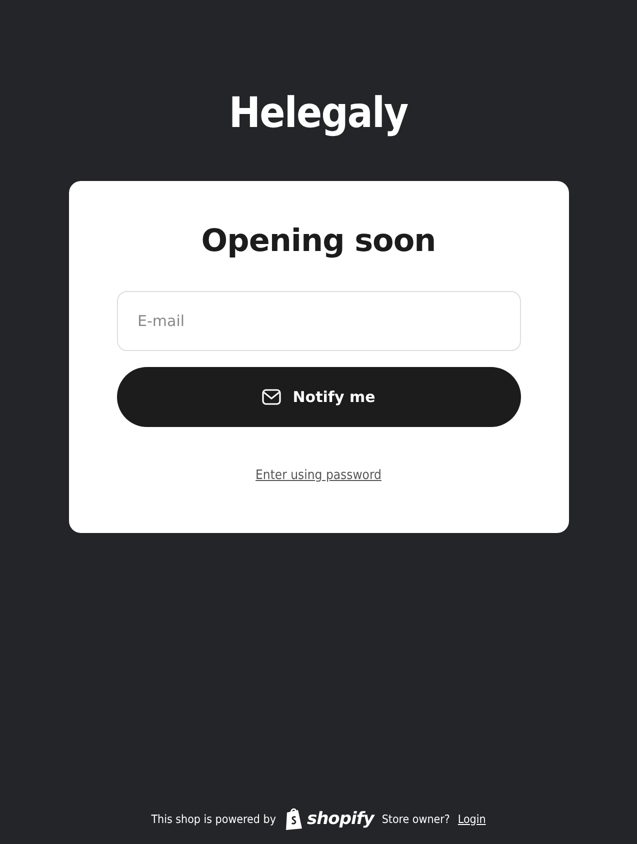 The height and width of the screenshot is (844, 637). What do you see at coordinates (271, 397) in the screenshot?
I see `envelope-icon` at bounding box center [271, 397].